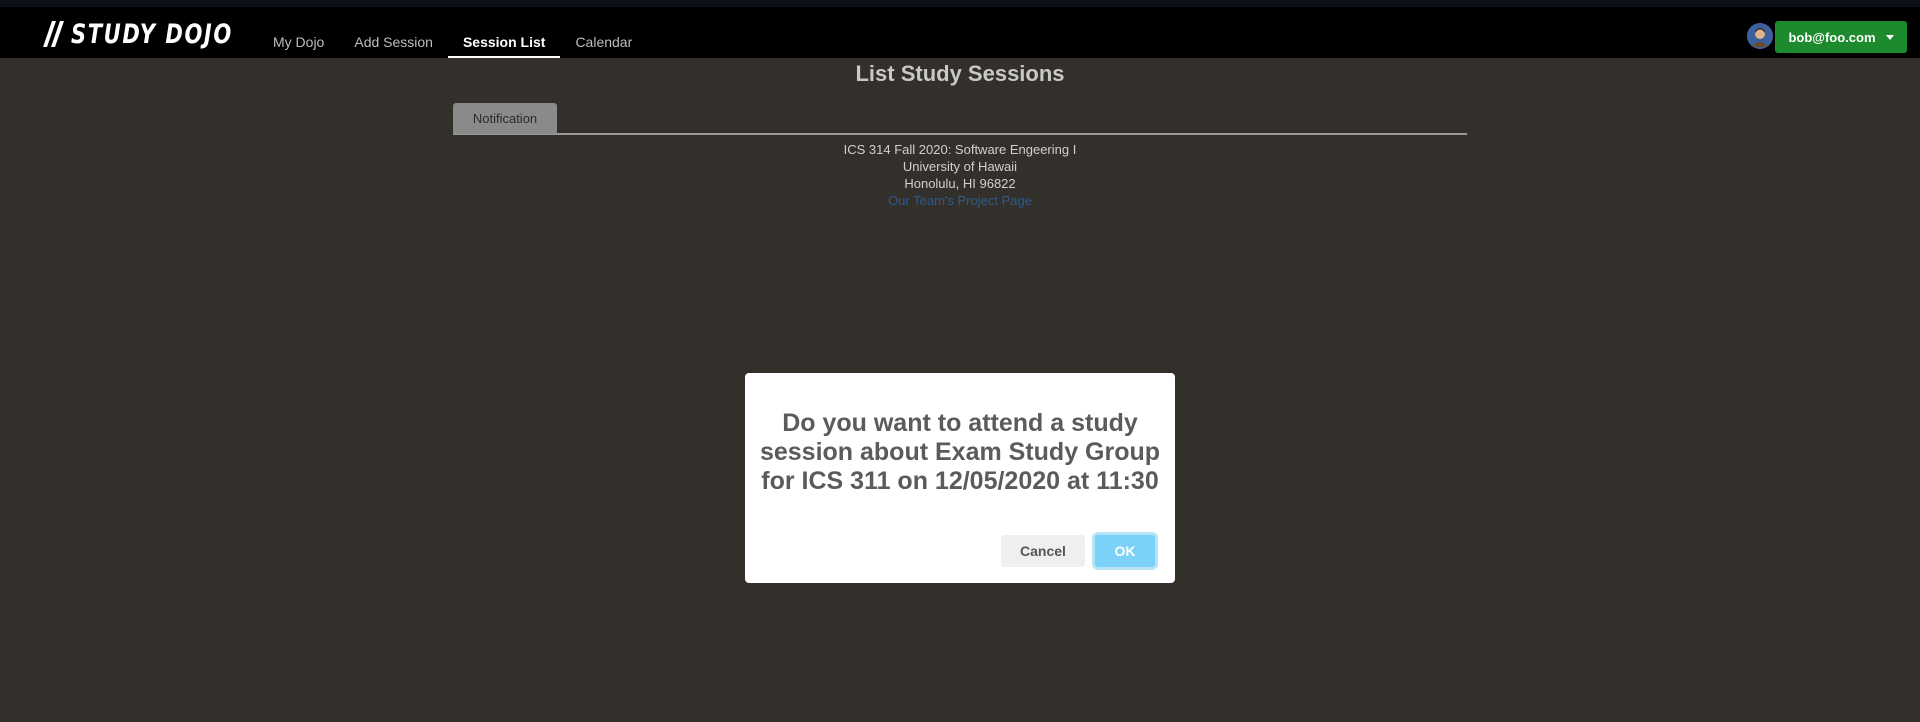 This screenshot has height=722, width=1920. What do you see at coordinates (603, 32) in the screenshot?
I see `nav-item-calendar: Calendar` at bounding box center [603, 32].